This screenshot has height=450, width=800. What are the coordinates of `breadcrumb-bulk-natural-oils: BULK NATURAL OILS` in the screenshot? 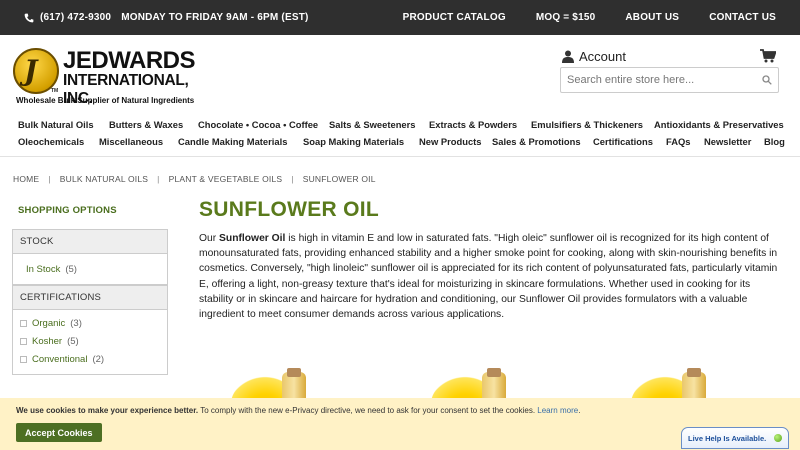 It's located at (104, 179).